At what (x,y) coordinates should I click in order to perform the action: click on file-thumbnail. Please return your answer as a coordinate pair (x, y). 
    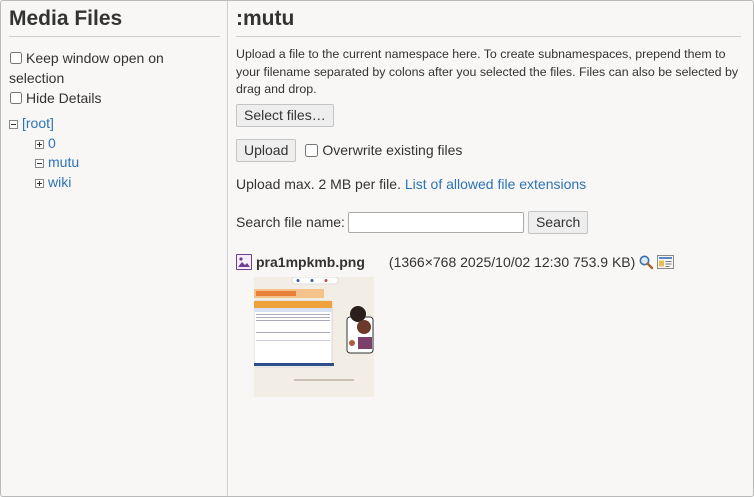
    Looking at the image, I should click on (314, 336).